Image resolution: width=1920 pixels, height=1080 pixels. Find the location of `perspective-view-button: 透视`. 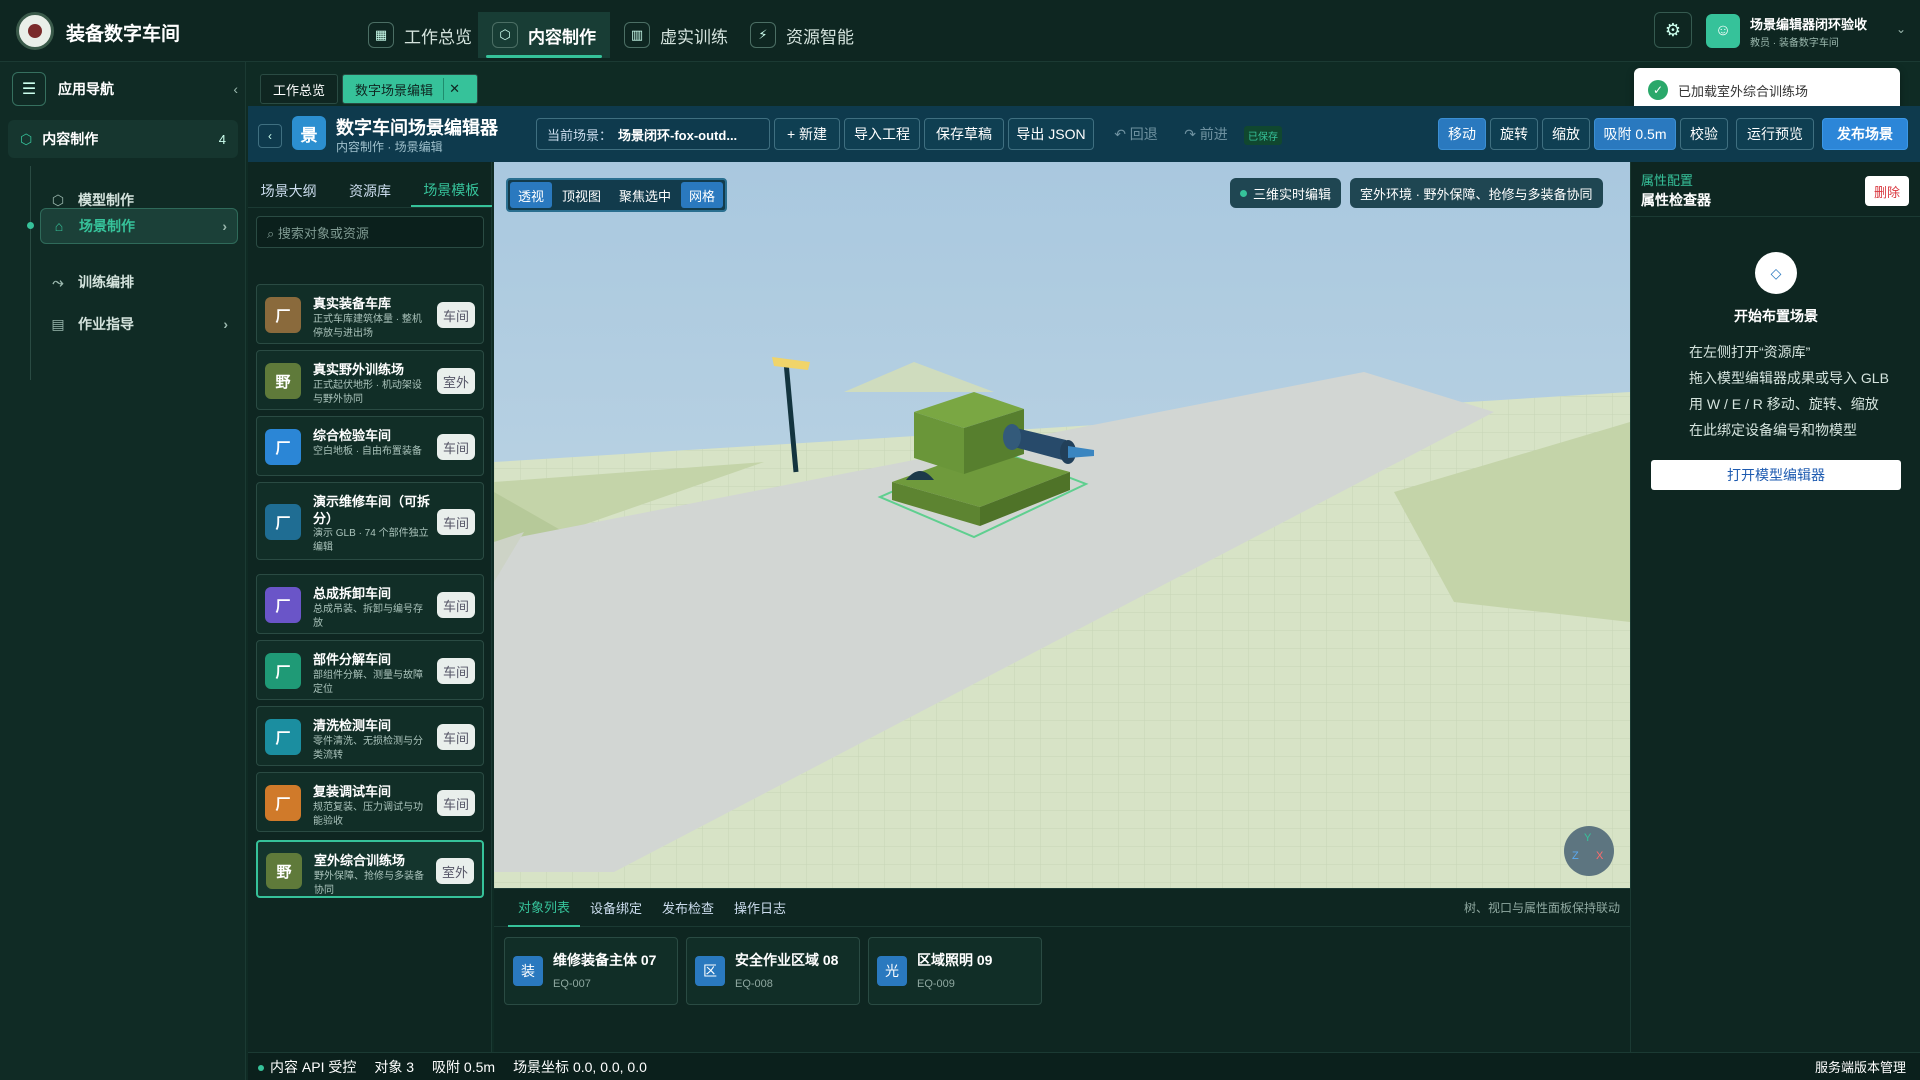

perspective-view-button: 透视 is located at coordinates (531, 195).